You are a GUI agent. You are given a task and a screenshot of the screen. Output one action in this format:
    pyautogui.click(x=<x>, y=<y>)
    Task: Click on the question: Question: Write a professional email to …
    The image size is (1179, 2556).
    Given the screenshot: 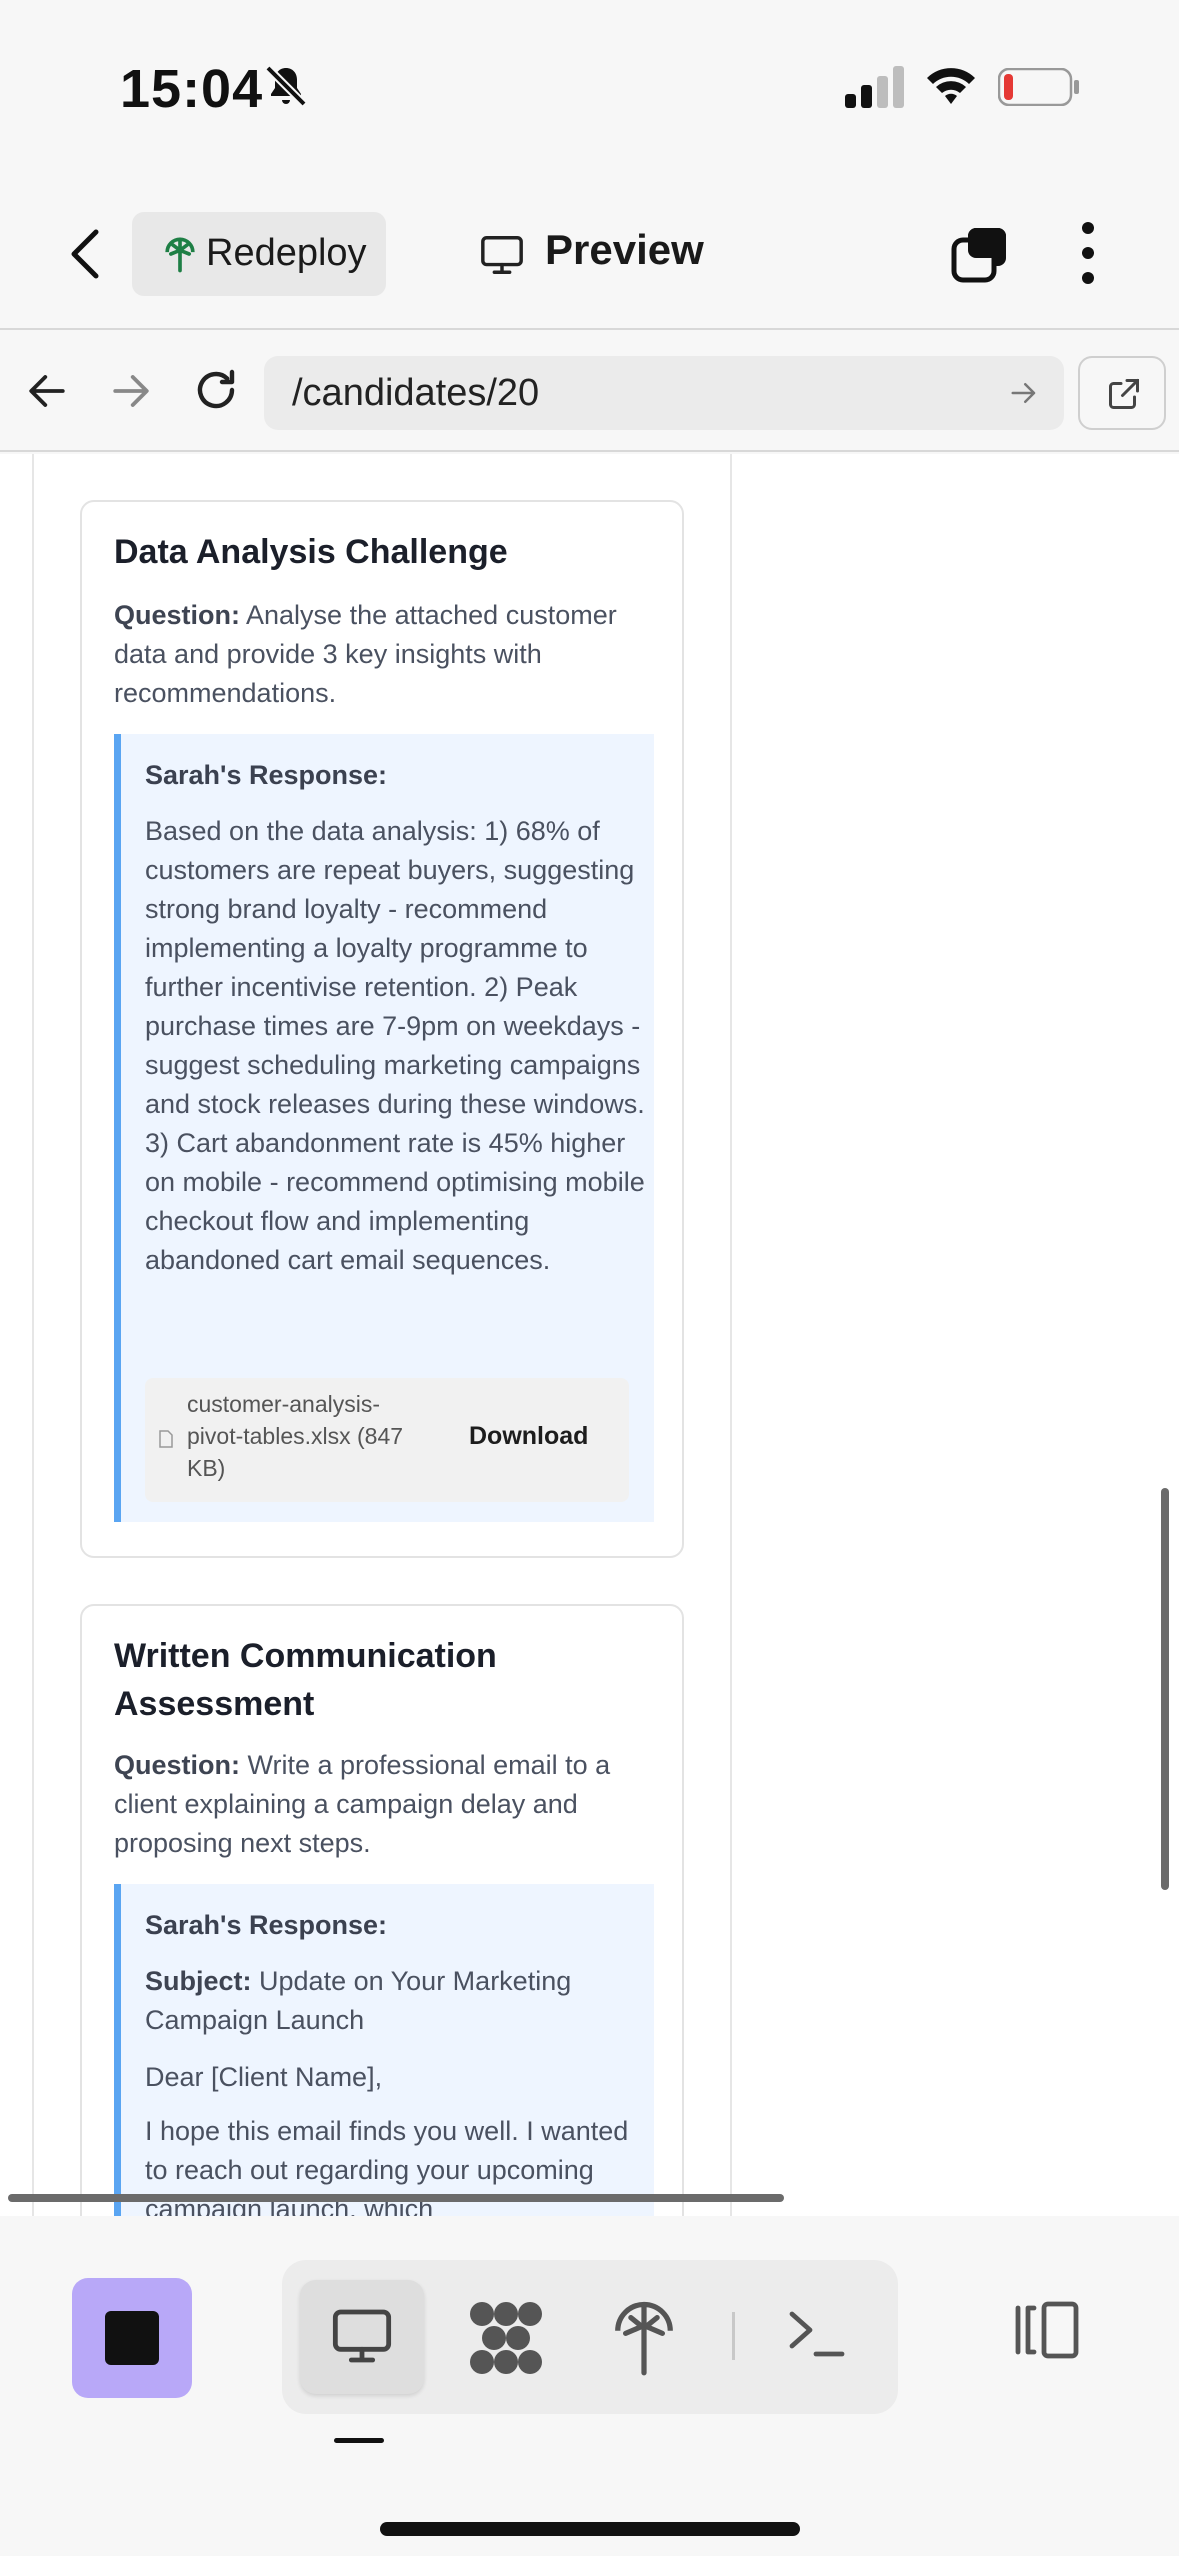 What is the action you would take?
    pyautogui.click(x=384, y=1804)
    